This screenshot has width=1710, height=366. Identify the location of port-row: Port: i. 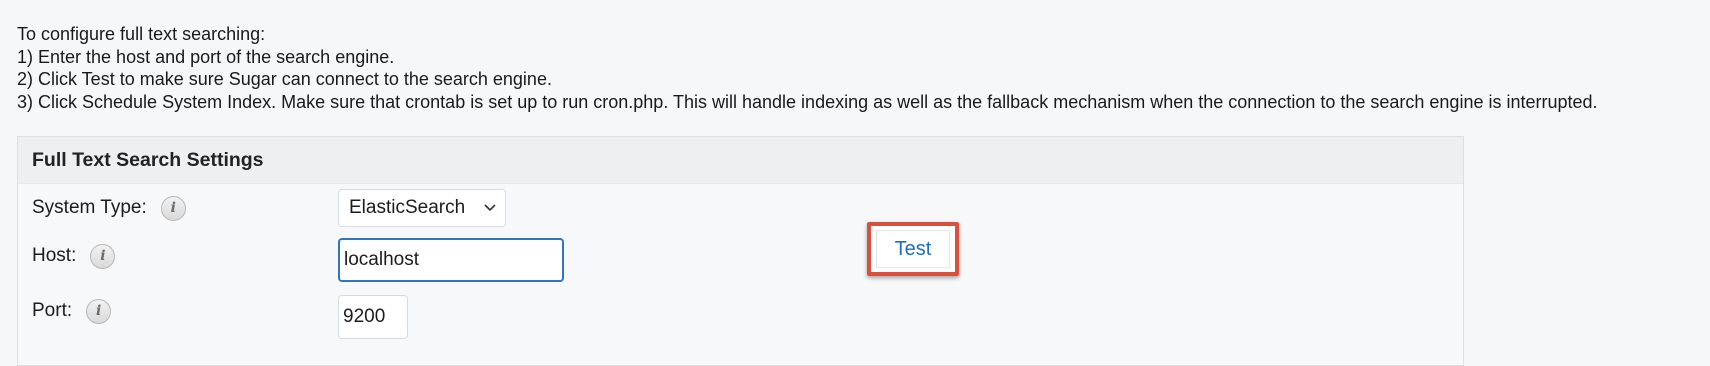
(72, 311).